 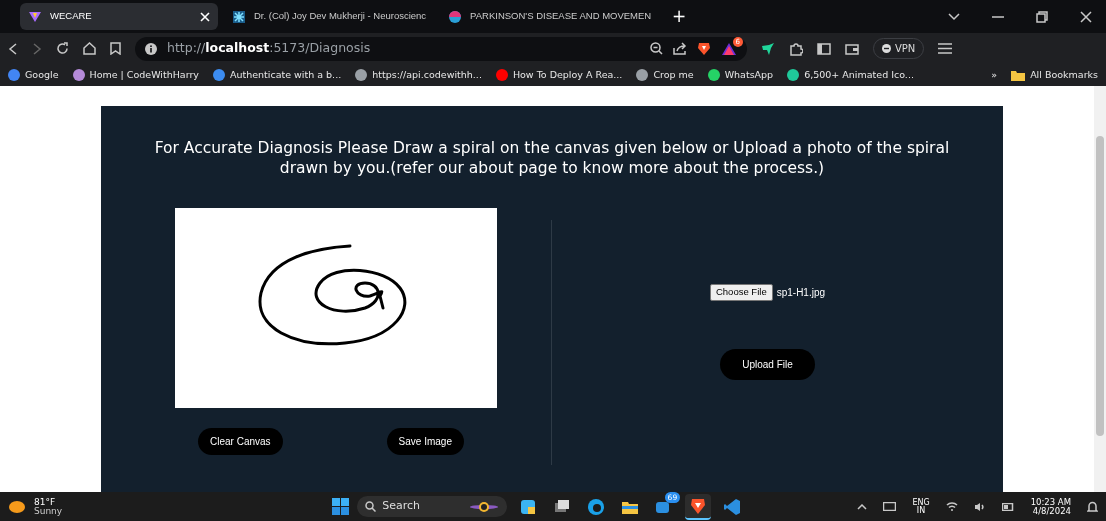 What do you see at coordinates (1018, 75) in the screenshot?
I see `folder-icon` at bounding box center [1018, 75].